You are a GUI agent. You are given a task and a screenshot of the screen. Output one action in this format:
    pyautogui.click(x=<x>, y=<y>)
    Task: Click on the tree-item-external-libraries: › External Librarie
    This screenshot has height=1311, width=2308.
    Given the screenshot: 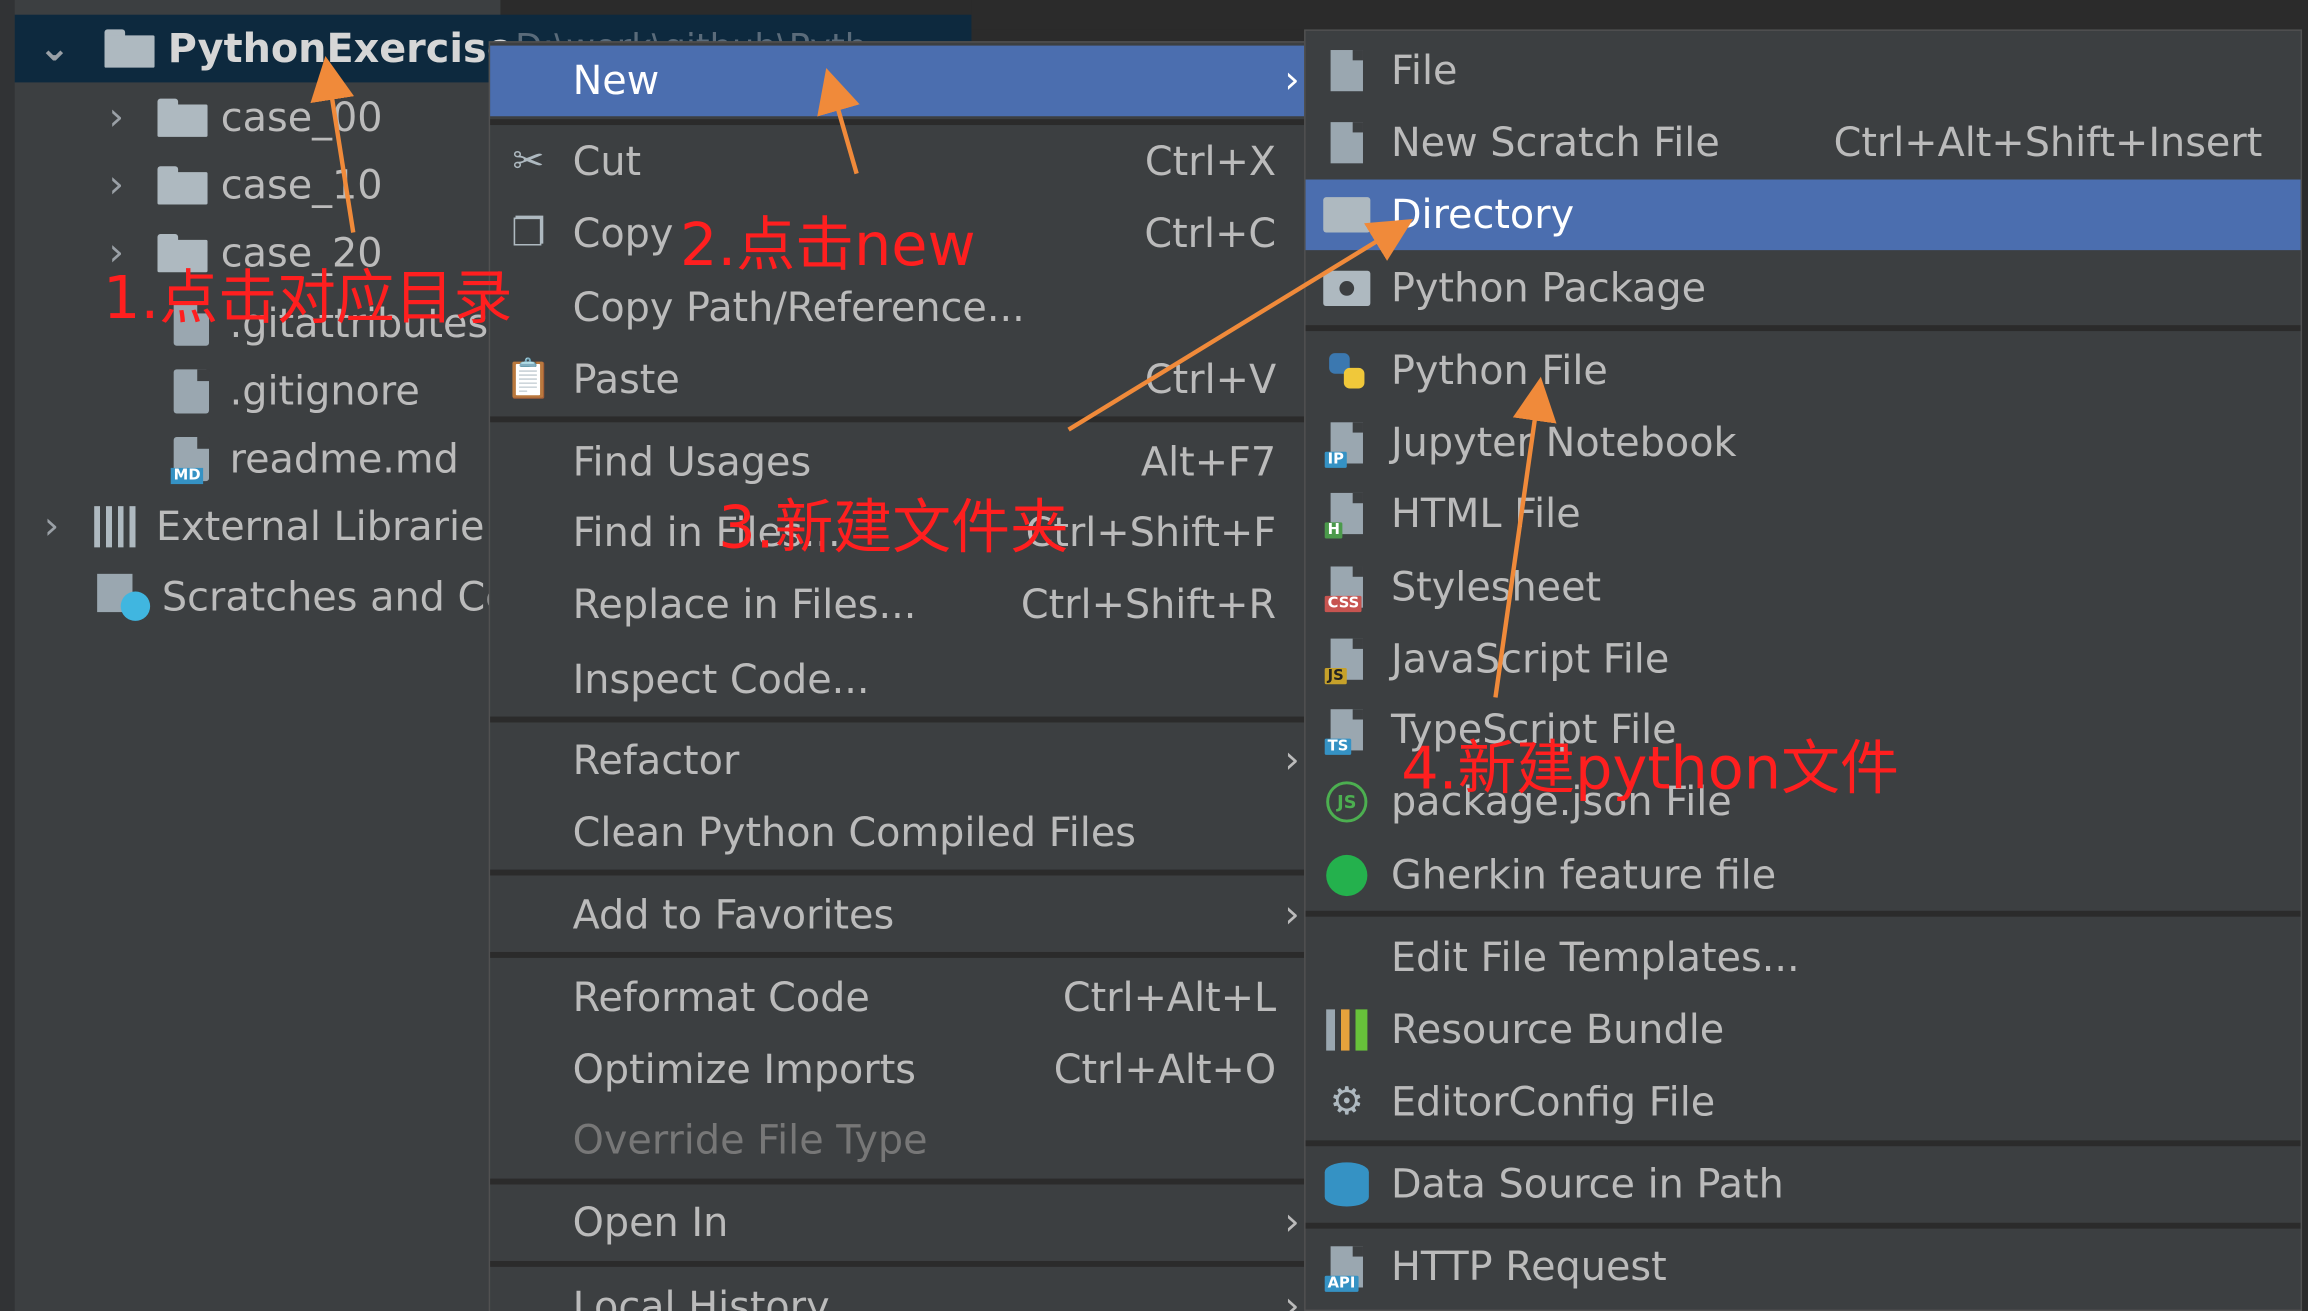 What is the action you would take?
    pyautogui.click(x=258, y=526)
    